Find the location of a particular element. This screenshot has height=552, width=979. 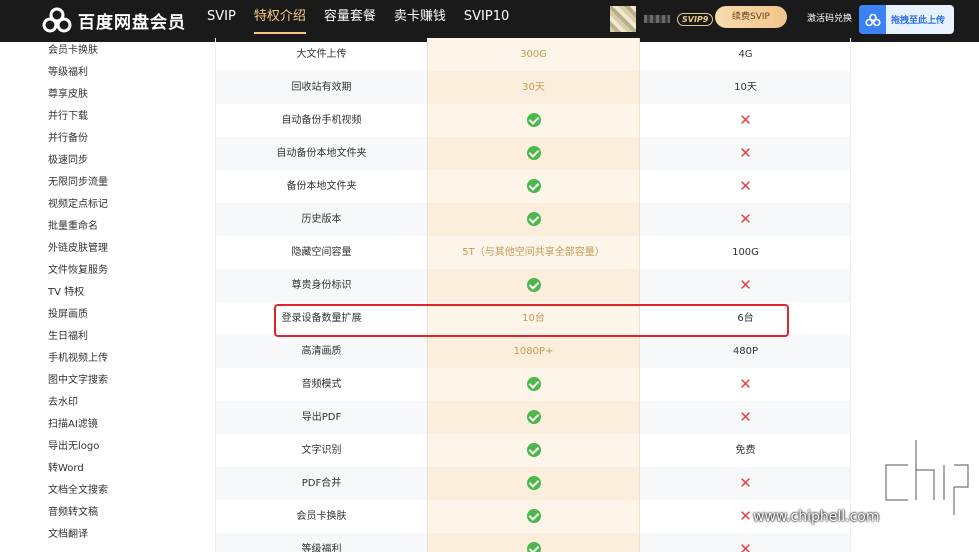

vip-value-cell: 10天 is located at coordinates (745, 87).